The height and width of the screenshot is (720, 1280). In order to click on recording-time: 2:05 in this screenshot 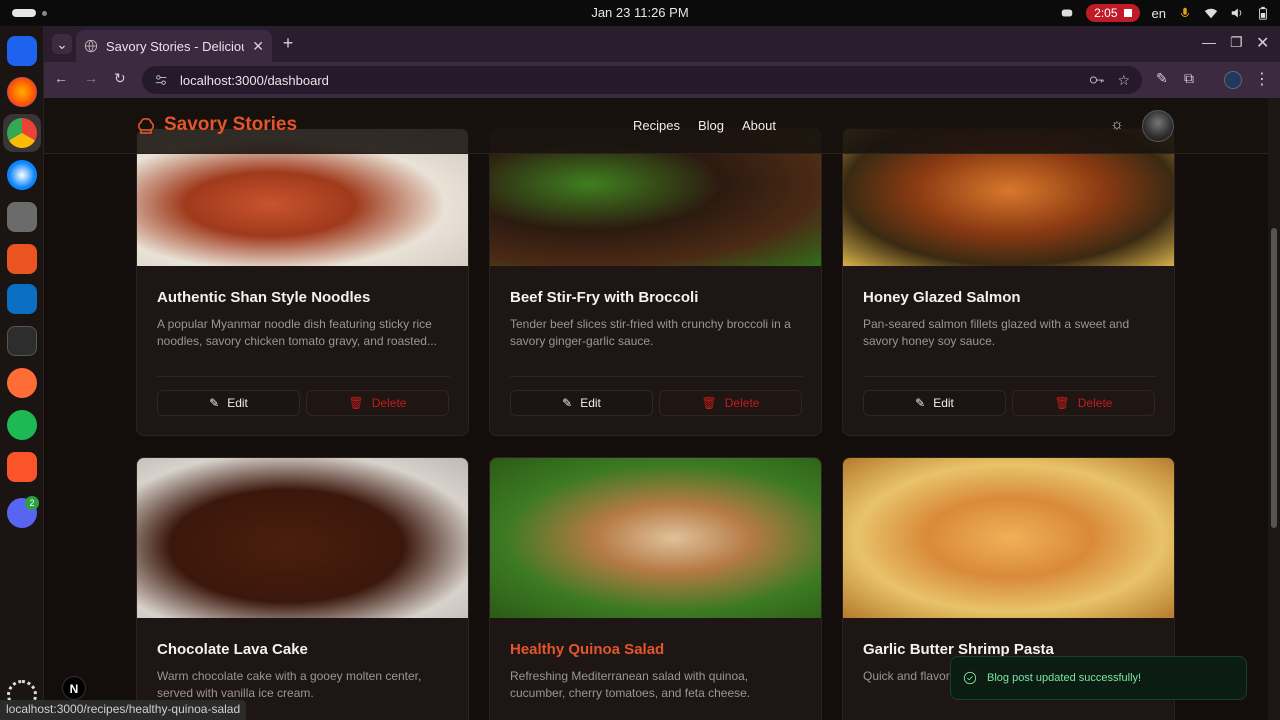, I will do `click(1106, 13)`.